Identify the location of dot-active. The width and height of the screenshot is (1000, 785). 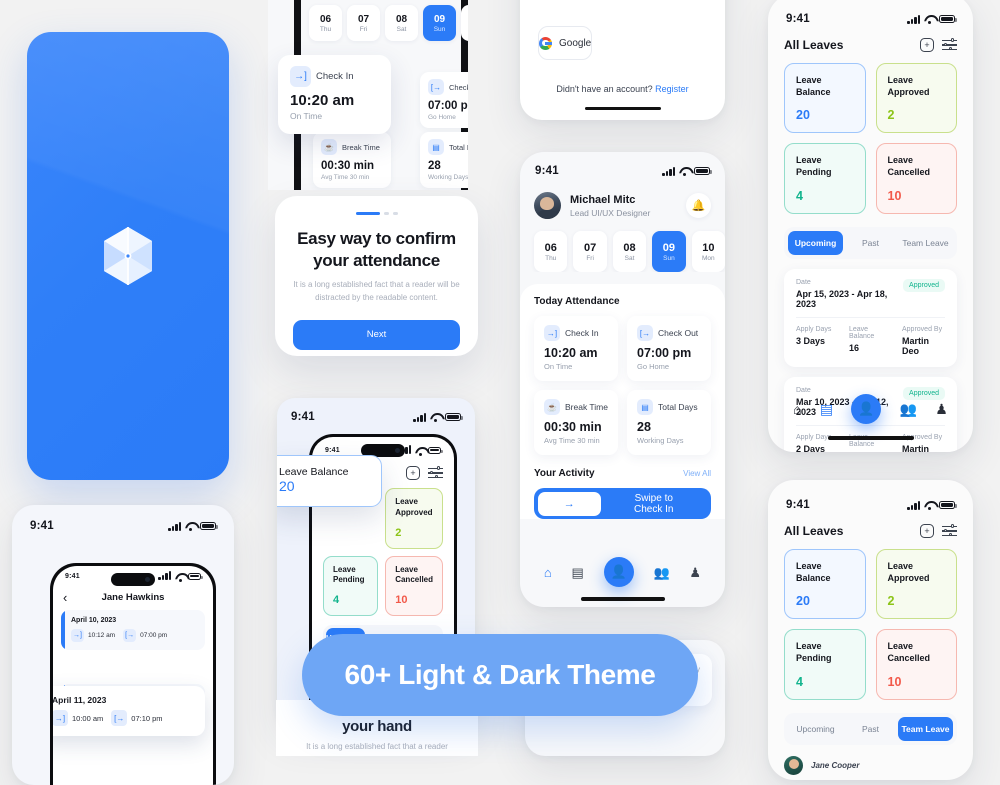
(367, 214).